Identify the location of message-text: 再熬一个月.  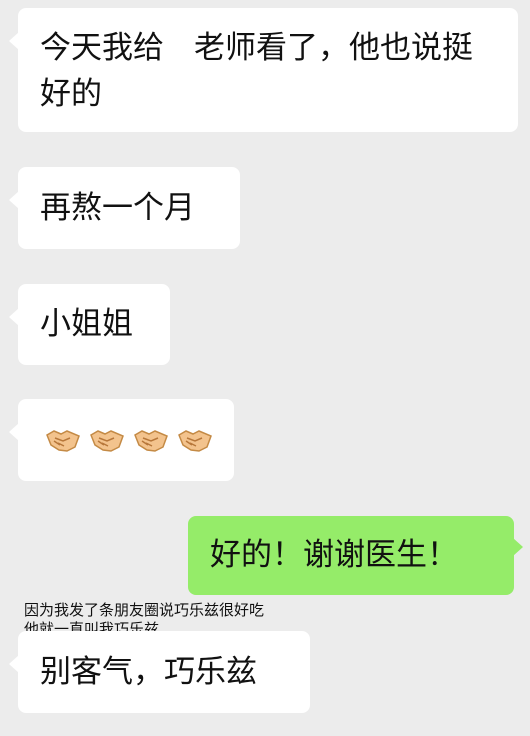
(117, 208).